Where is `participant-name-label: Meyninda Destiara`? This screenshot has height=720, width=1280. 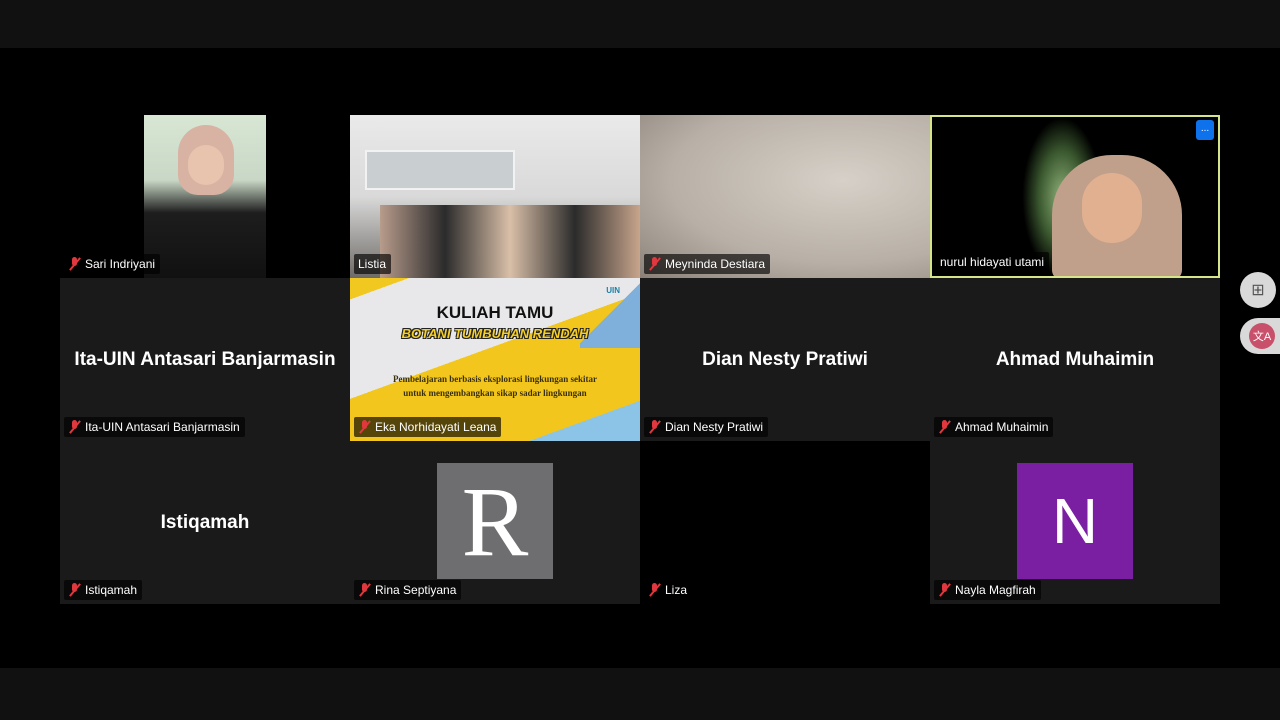
participant-name-label: Meyninda Destiara is located at coordinates (707, 264).